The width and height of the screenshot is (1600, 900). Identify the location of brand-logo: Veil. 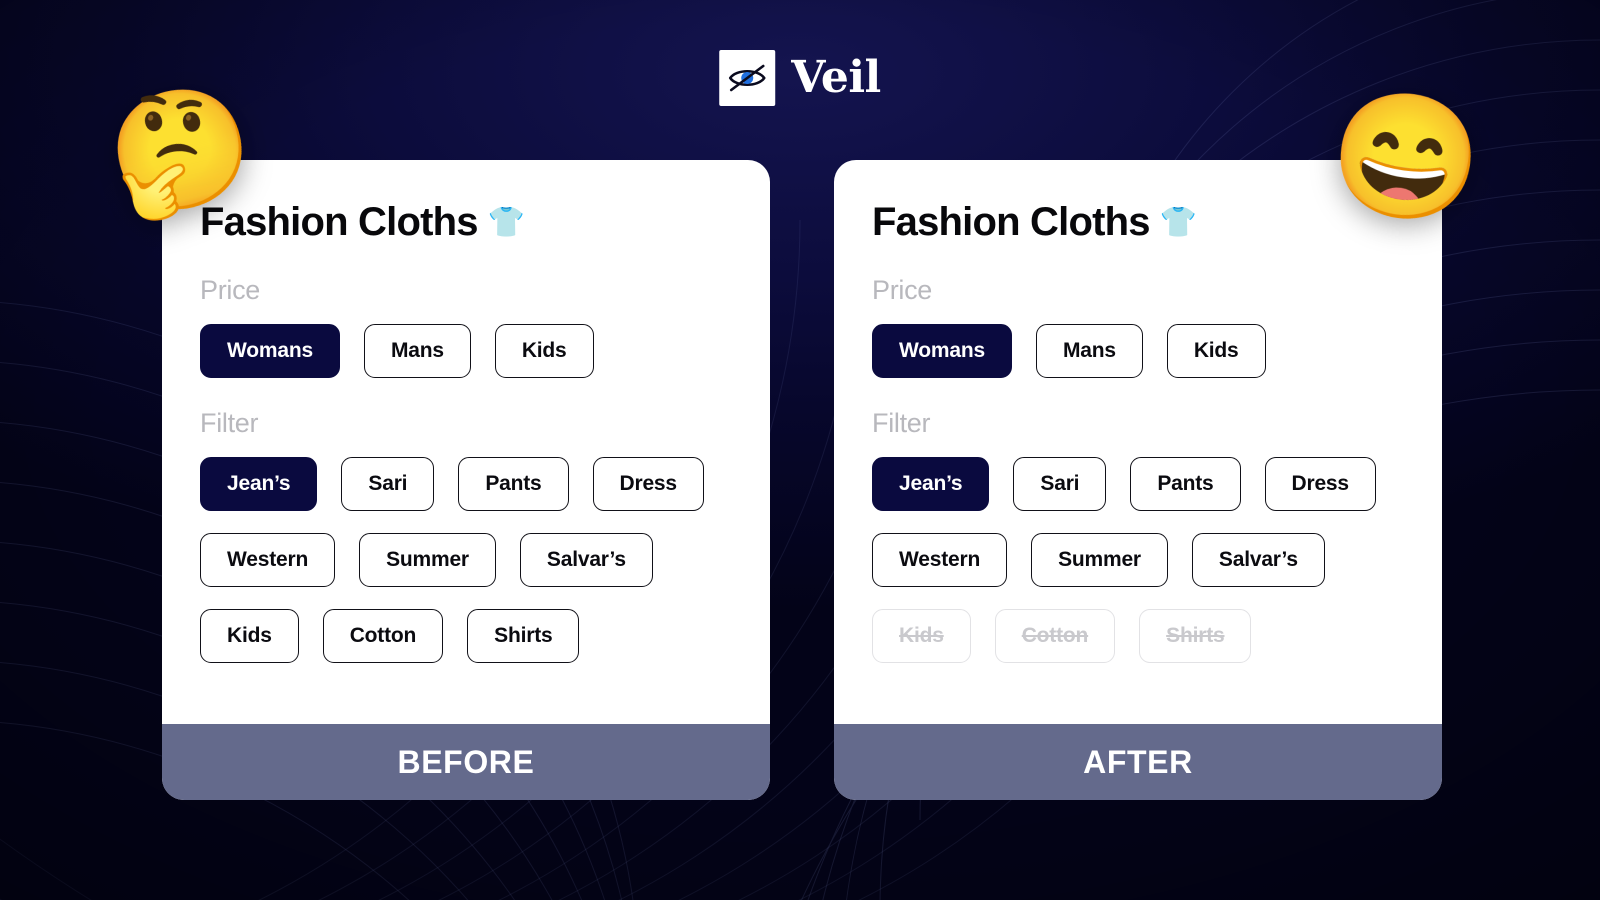
(800, 78).